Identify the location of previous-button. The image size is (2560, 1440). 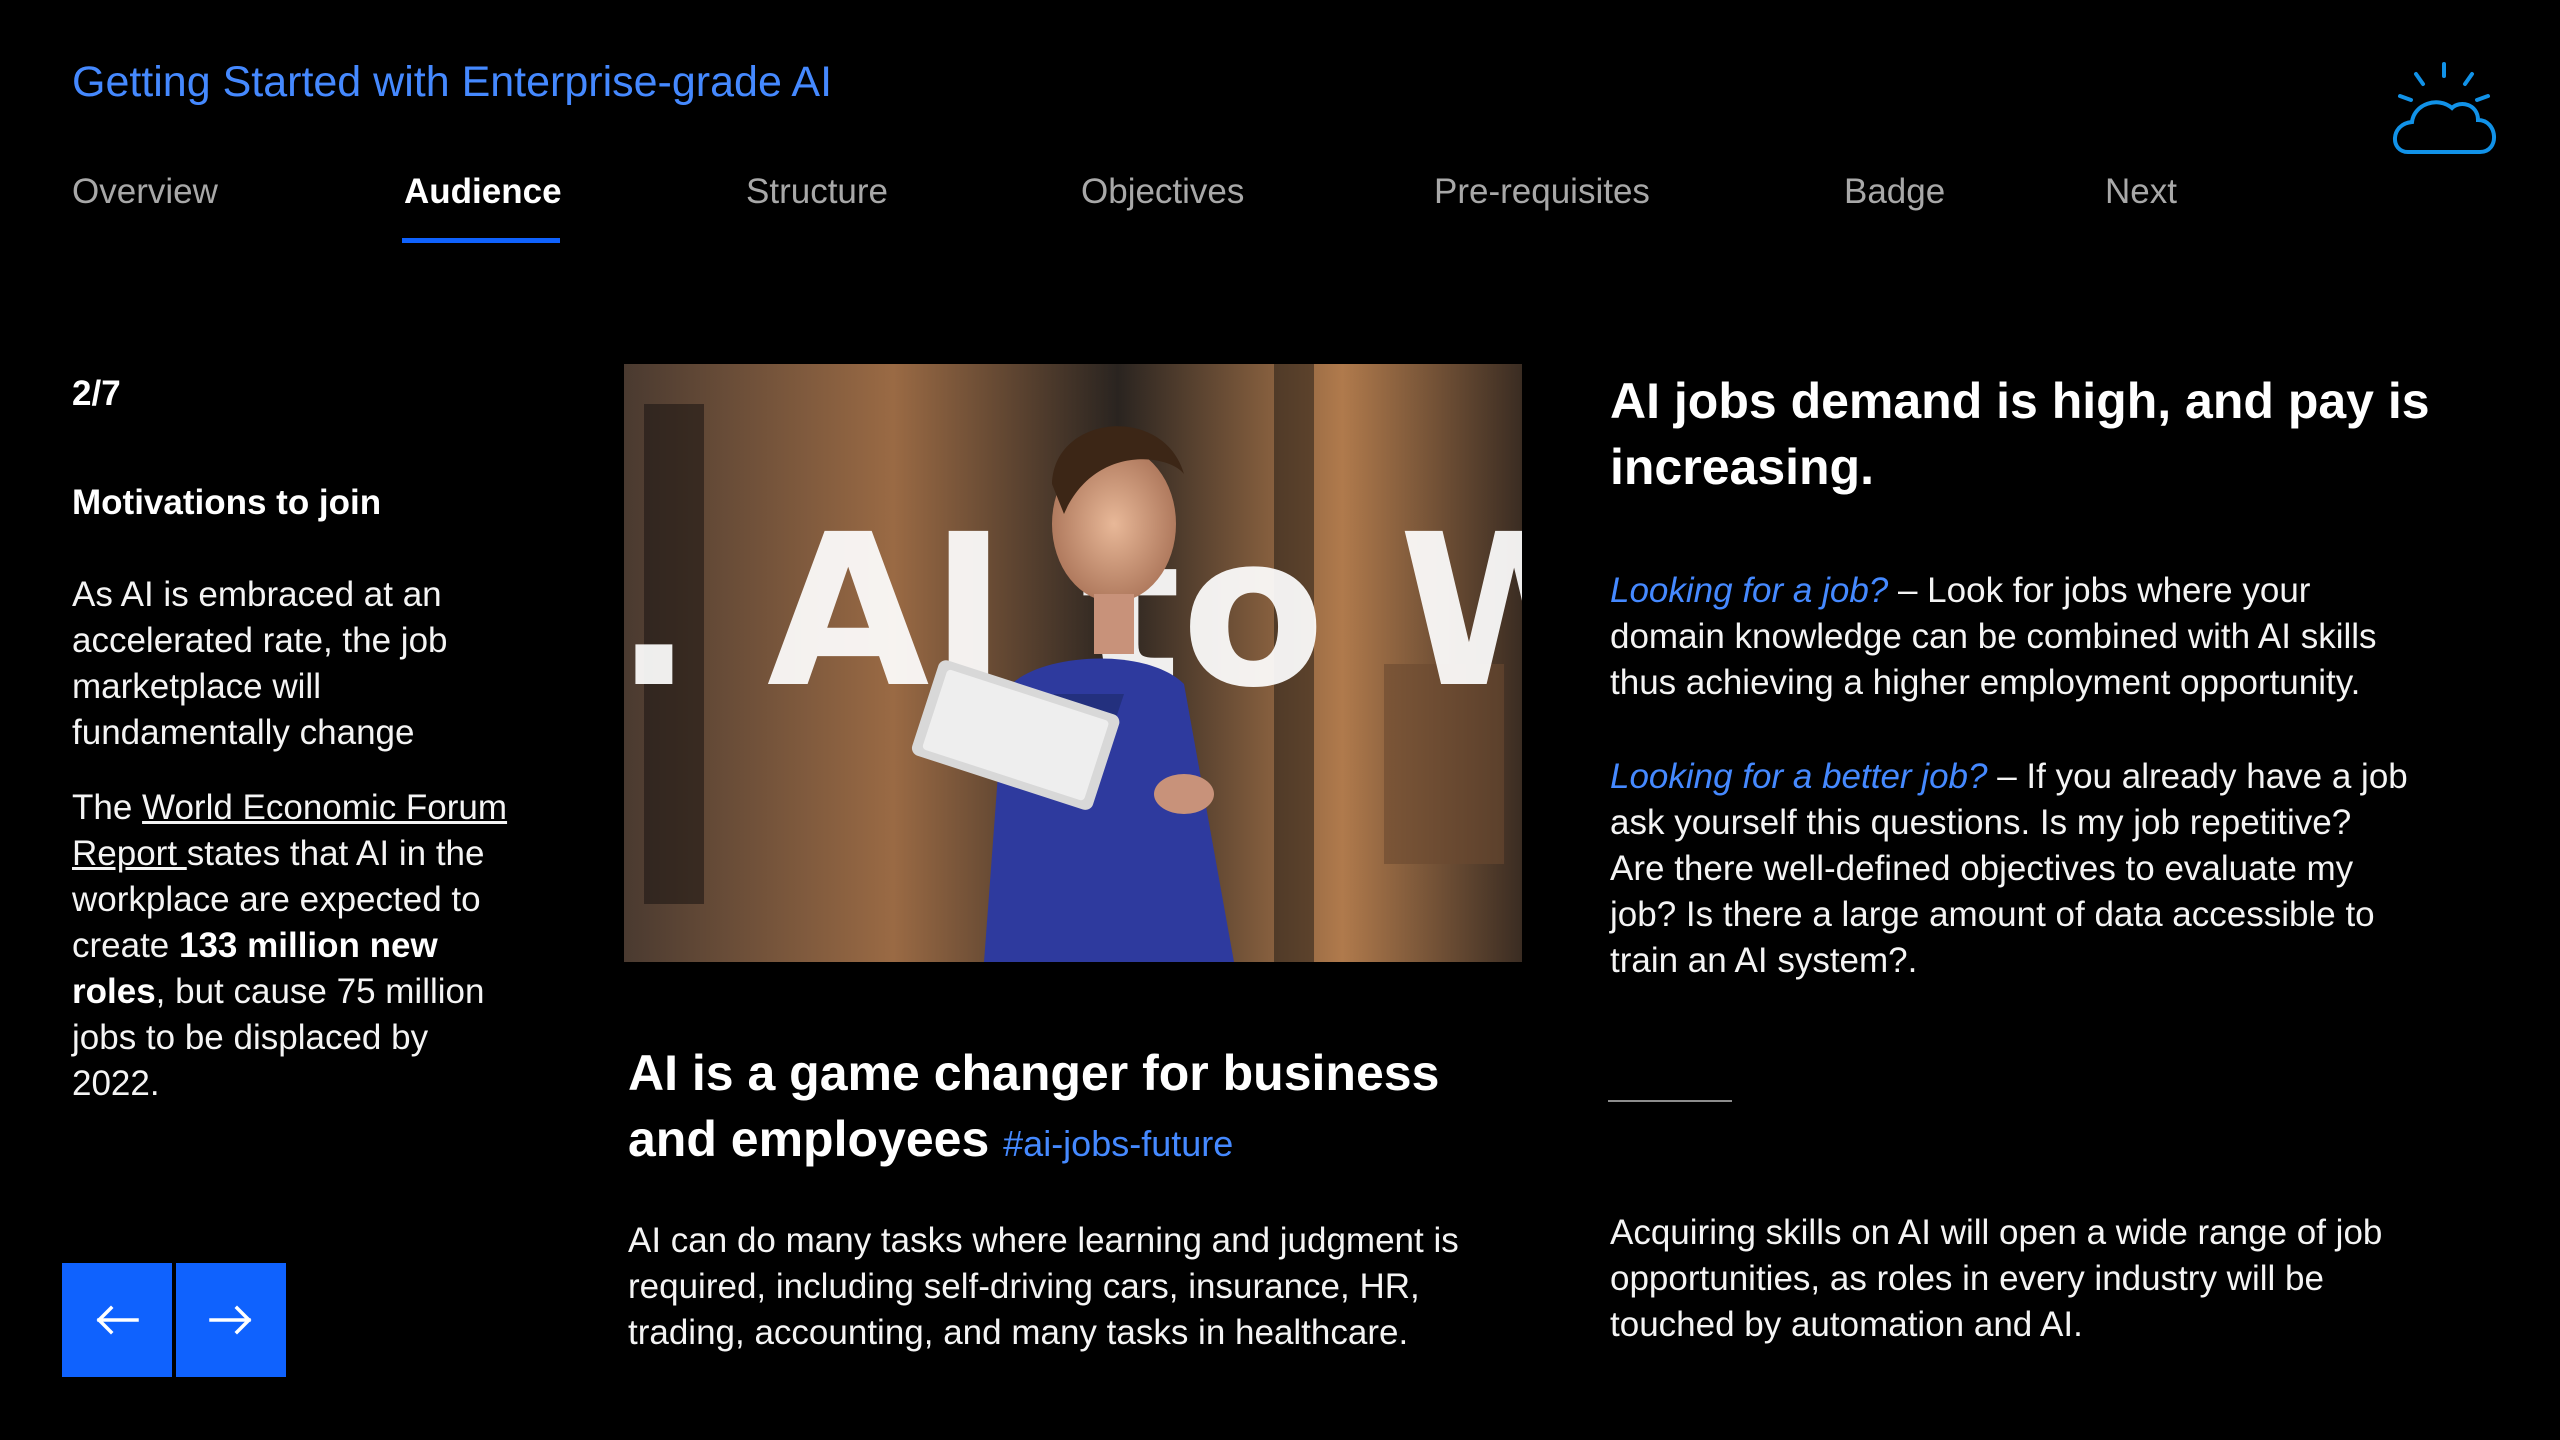
(117, 1320).